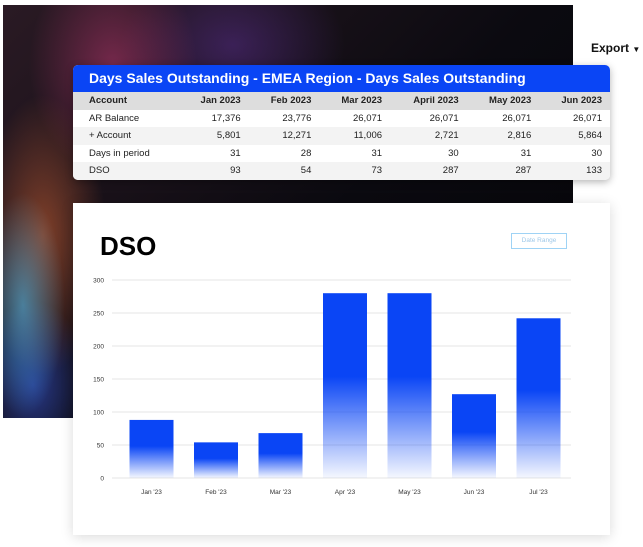  I want to click on table-cell: Days in period, so click(119, 153).